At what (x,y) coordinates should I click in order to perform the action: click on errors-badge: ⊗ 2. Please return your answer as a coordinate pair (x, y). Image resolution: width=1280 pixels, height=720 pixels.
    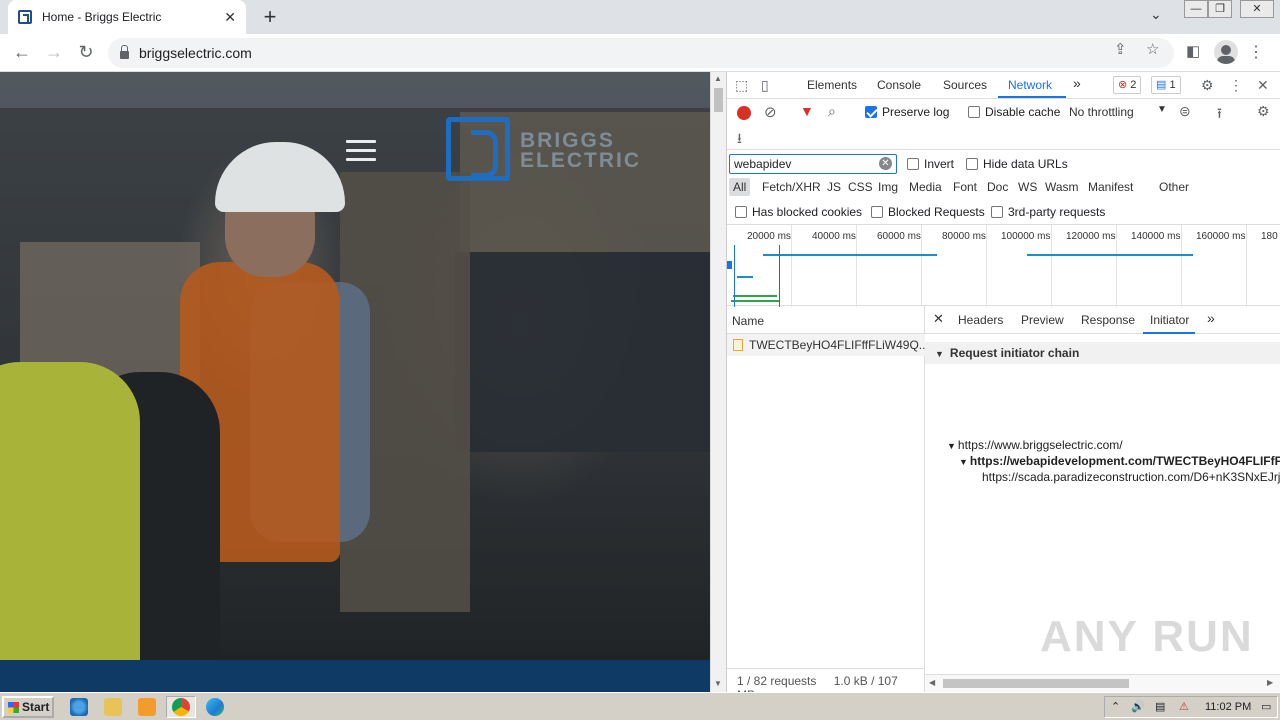
    Looking at the image, I should click on (1127, 85).